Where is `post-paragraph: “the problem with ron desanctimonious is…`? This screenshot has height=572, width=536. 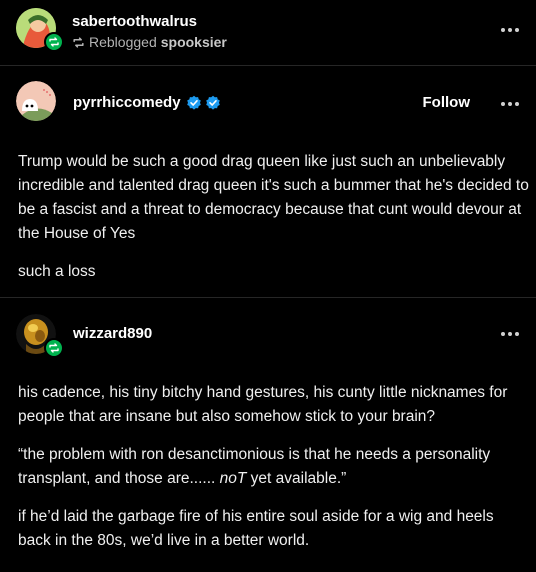 post-paragraph: “the problem with ron desanctimonious is… is located at coordinates (274, 467).